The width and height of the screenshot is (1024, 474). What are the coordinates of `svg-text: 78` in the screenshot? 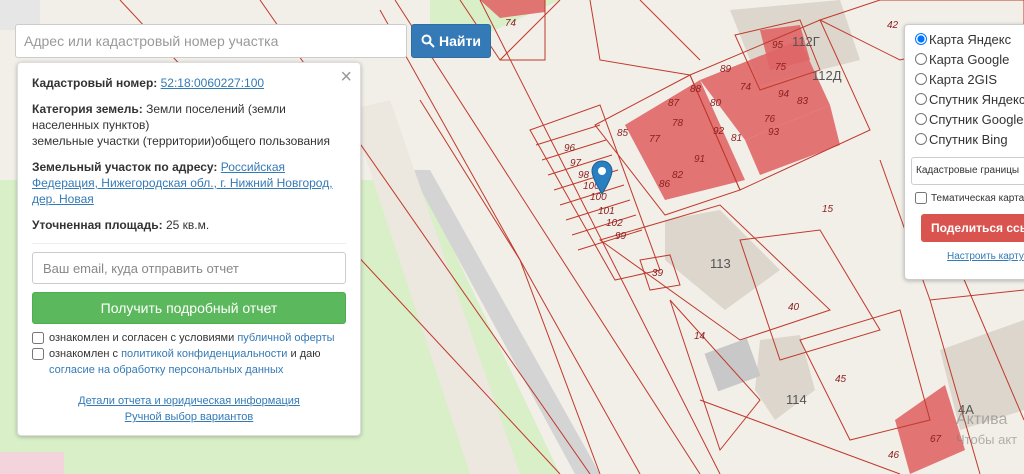 It's located at (678, 123).